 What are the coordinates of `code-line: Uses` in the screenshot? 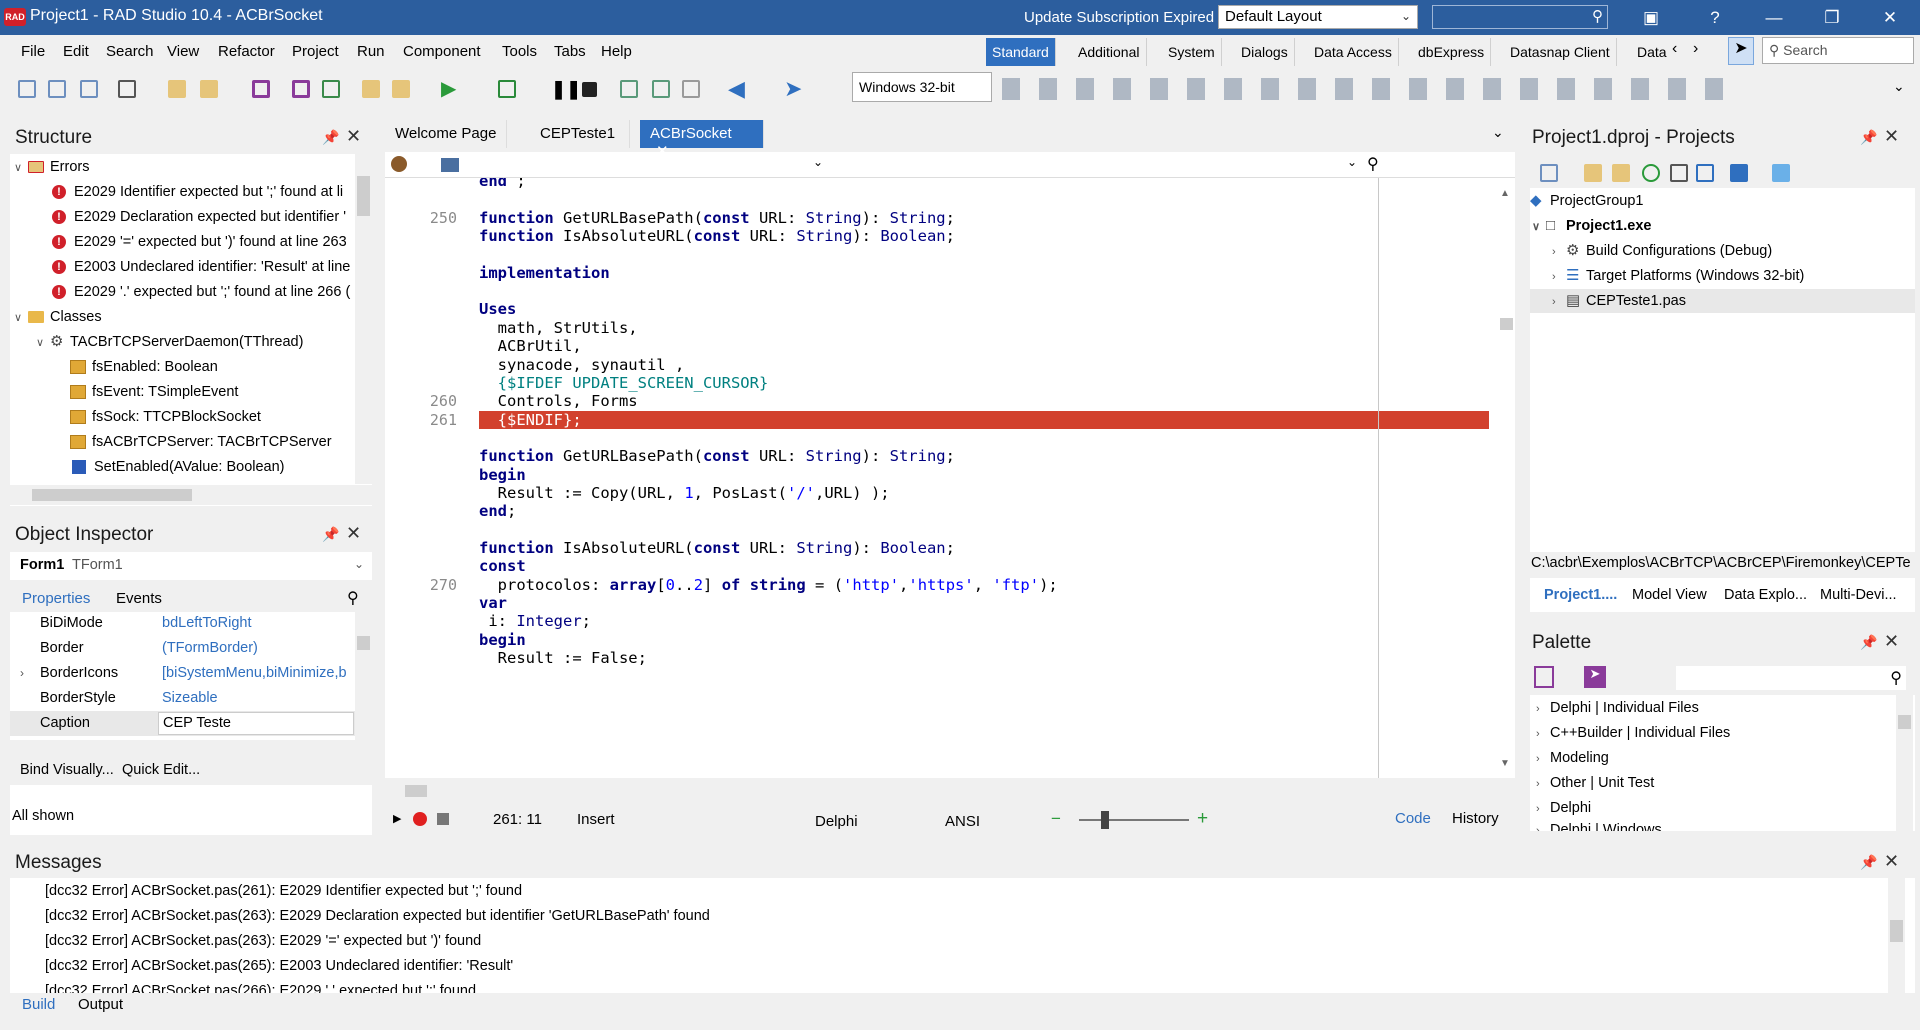 It's located at (946, 309).